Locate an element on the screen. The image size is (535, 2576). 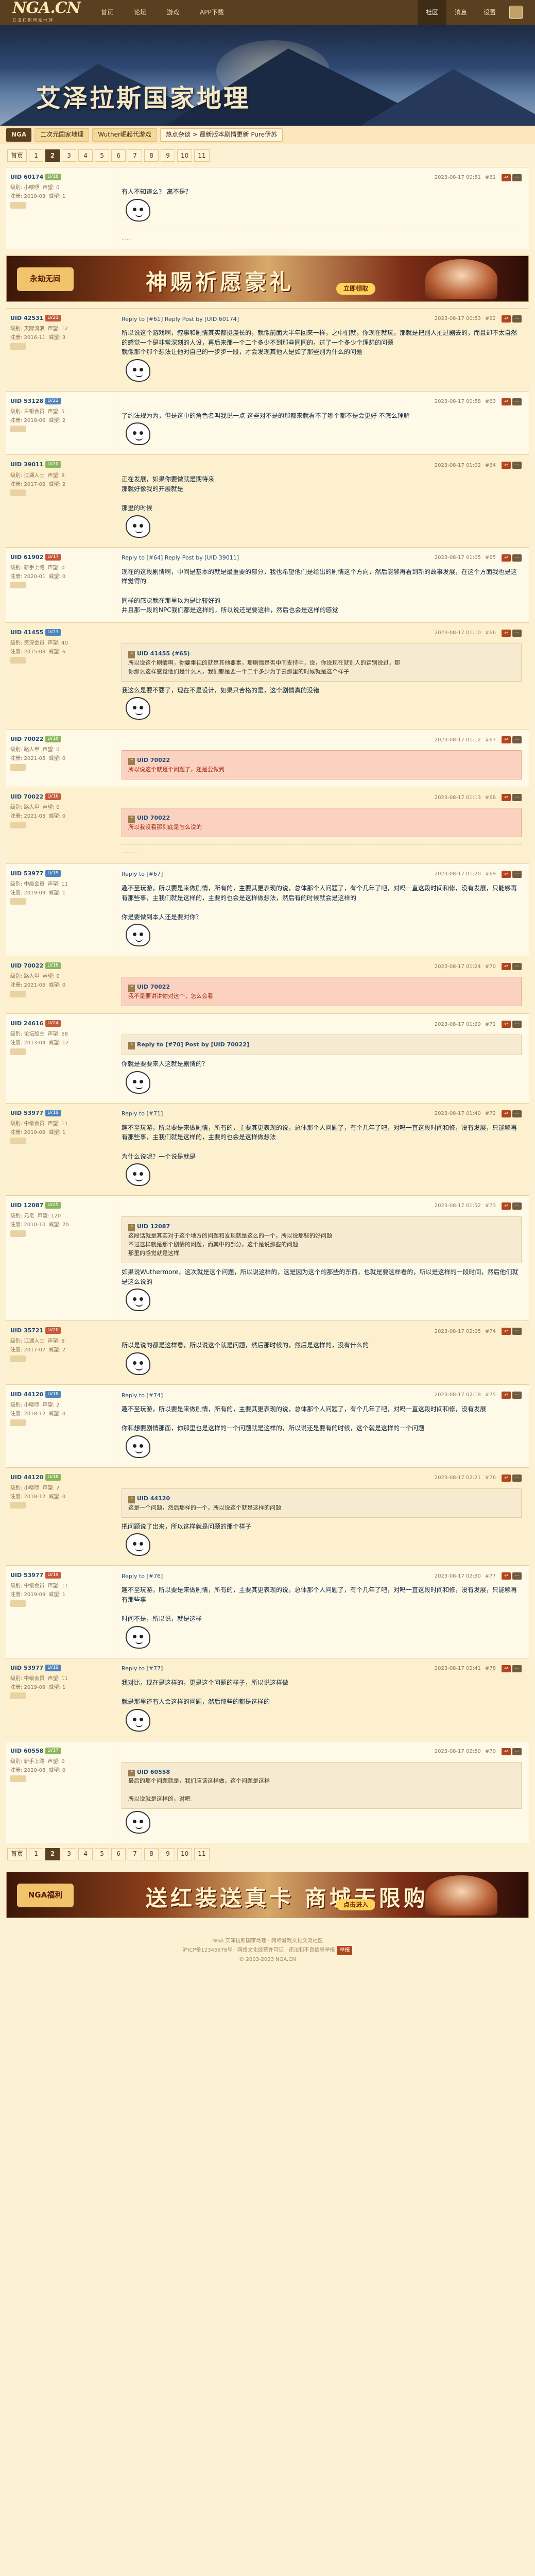
quote-author: UID 12087 is located at coordinates (153, 1226).